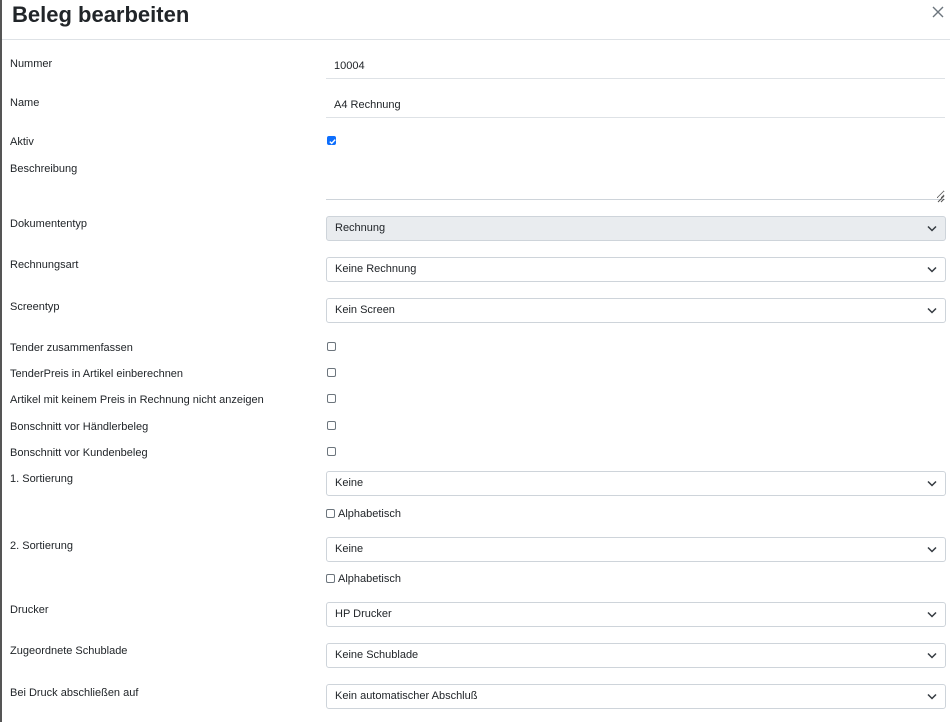 The image size is (950, 722). Describe the element at coordinates (331, 372) in the screenshot. I see `tenderpreis-checkbox` at that location.